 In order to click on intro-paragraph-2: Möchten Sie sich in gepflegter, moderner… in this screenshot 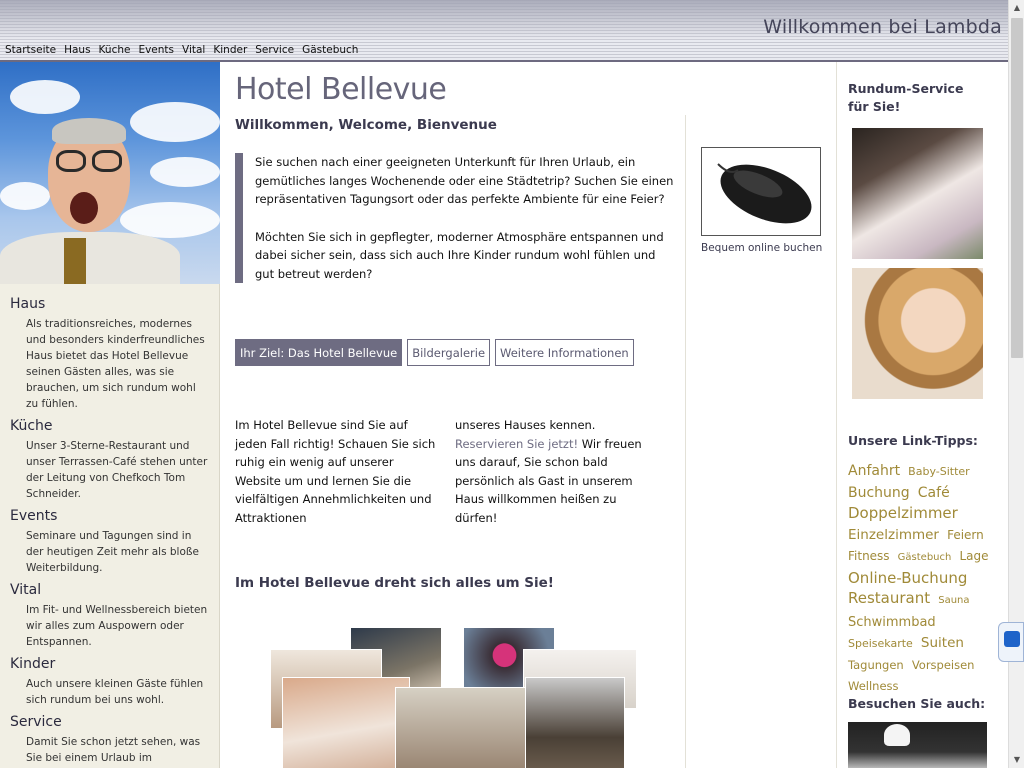, I will do `click(459, 255)`.